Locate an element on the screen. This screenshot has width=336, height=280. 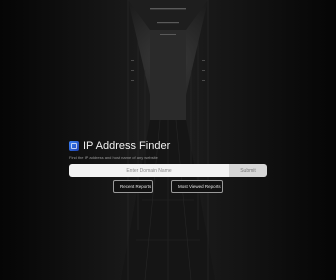
most-viewed-reports-button: Most Viewed Reports is located at coordinates (197, 186).